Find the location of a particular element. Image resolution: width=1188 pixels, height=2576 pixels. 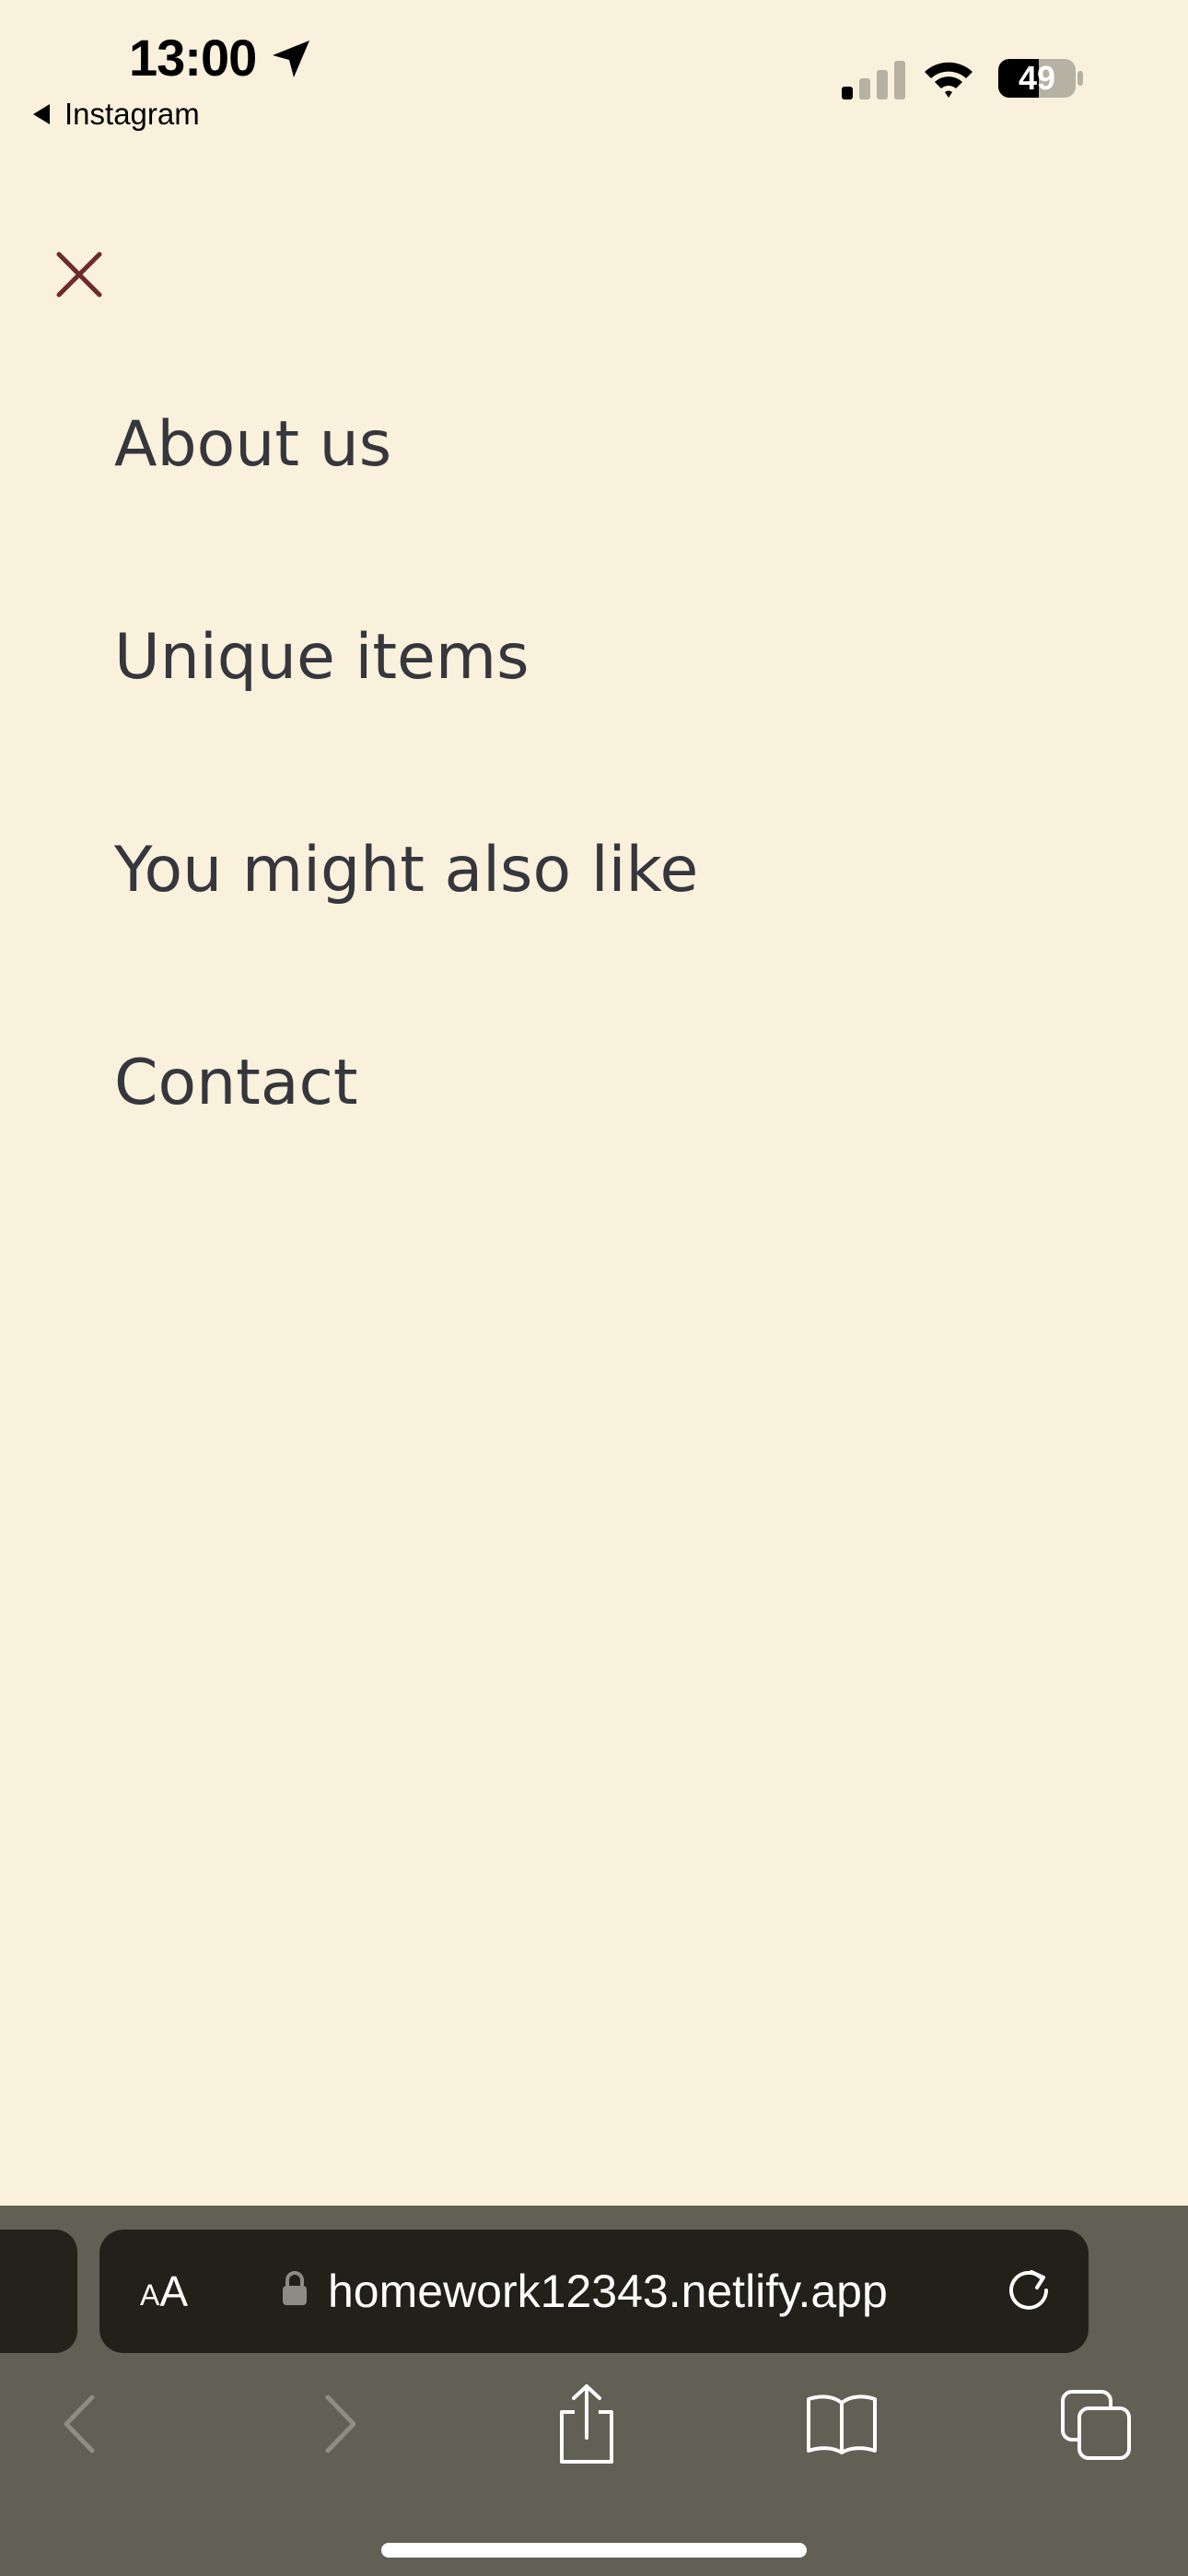

text-size-large-a: A is located at coordinates (174, 2291).